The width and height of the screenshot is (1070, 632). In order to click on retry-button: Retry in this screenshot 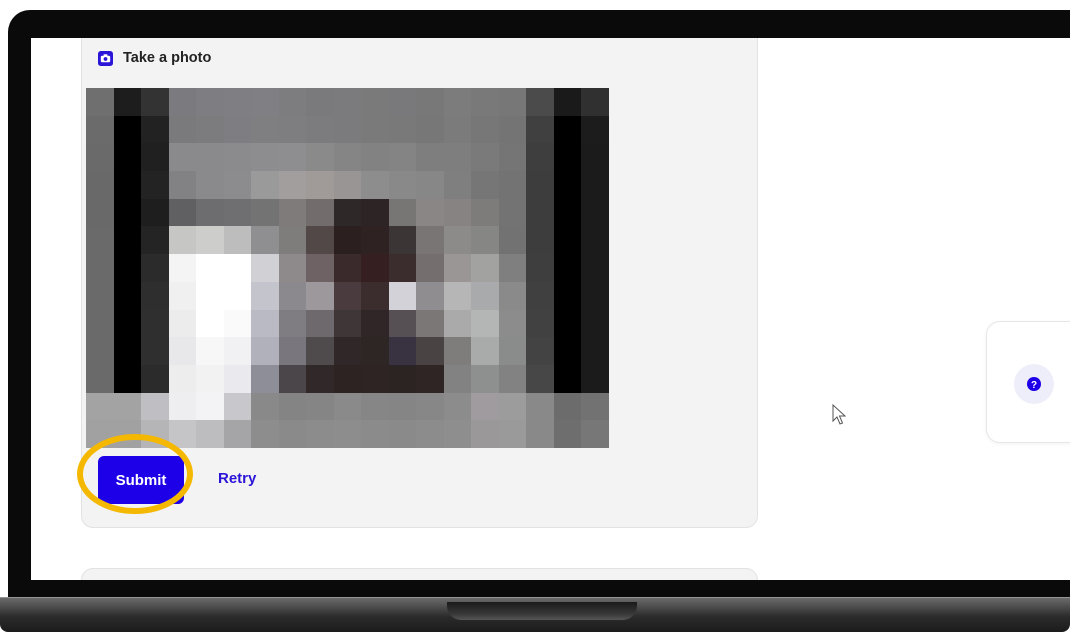, I will do `click(237, 480)`.